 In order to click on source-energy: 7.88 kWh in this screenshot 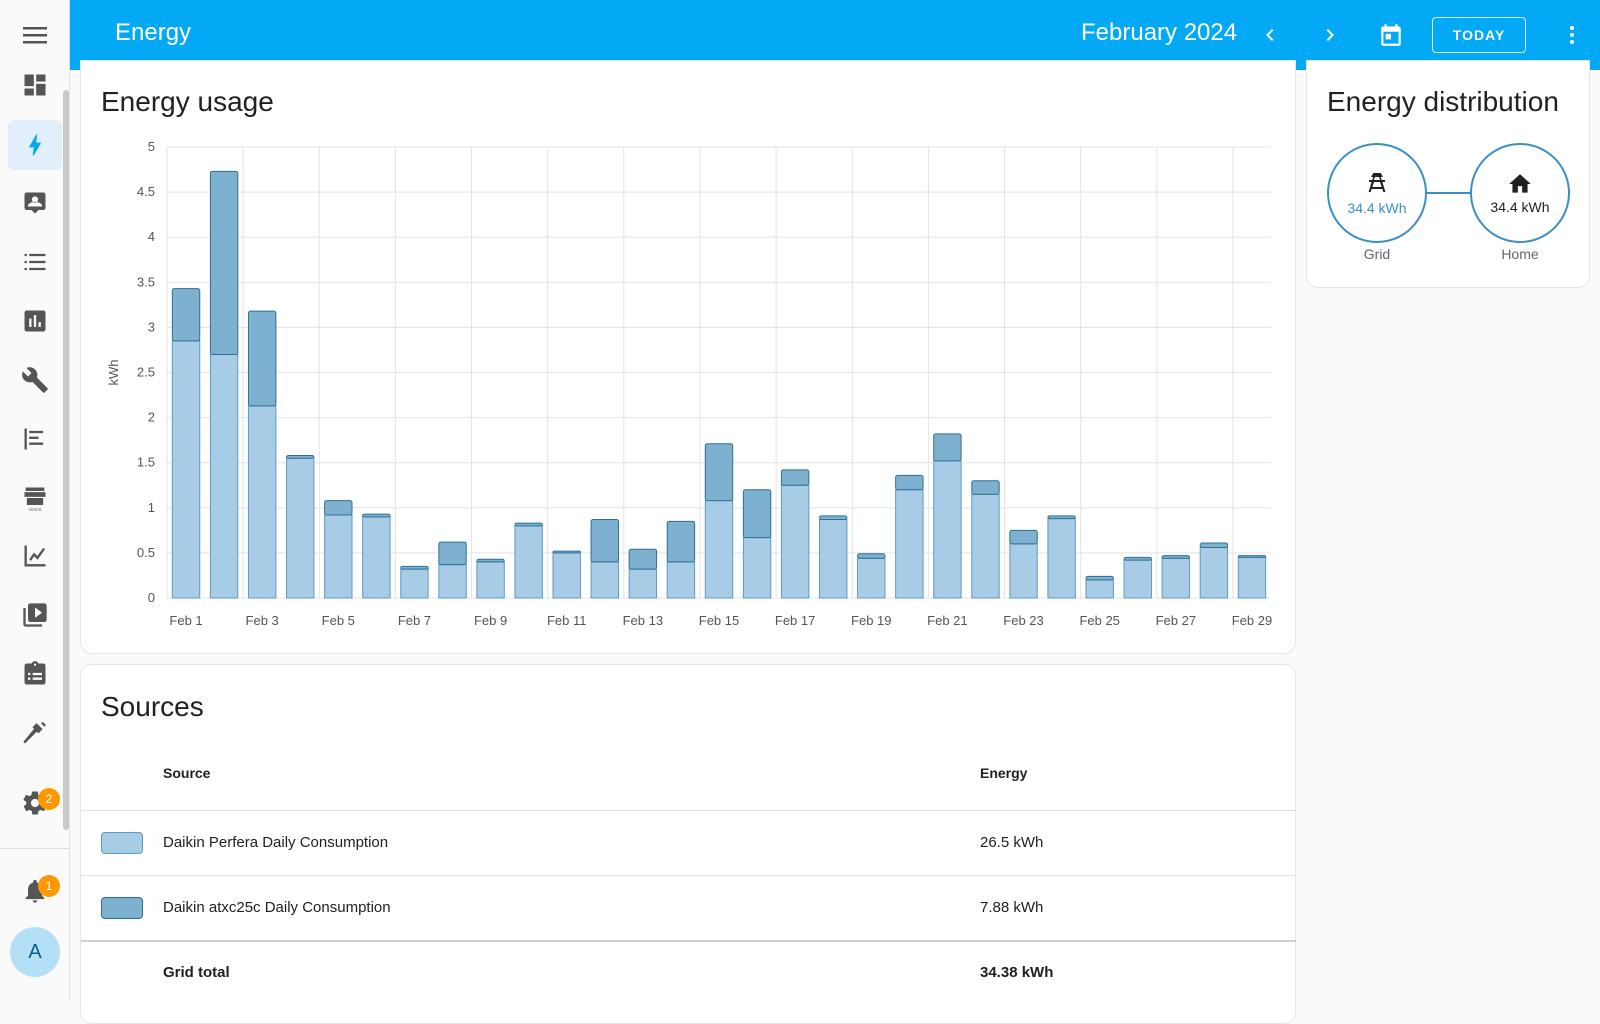, I will do `click(1012, 907)`.